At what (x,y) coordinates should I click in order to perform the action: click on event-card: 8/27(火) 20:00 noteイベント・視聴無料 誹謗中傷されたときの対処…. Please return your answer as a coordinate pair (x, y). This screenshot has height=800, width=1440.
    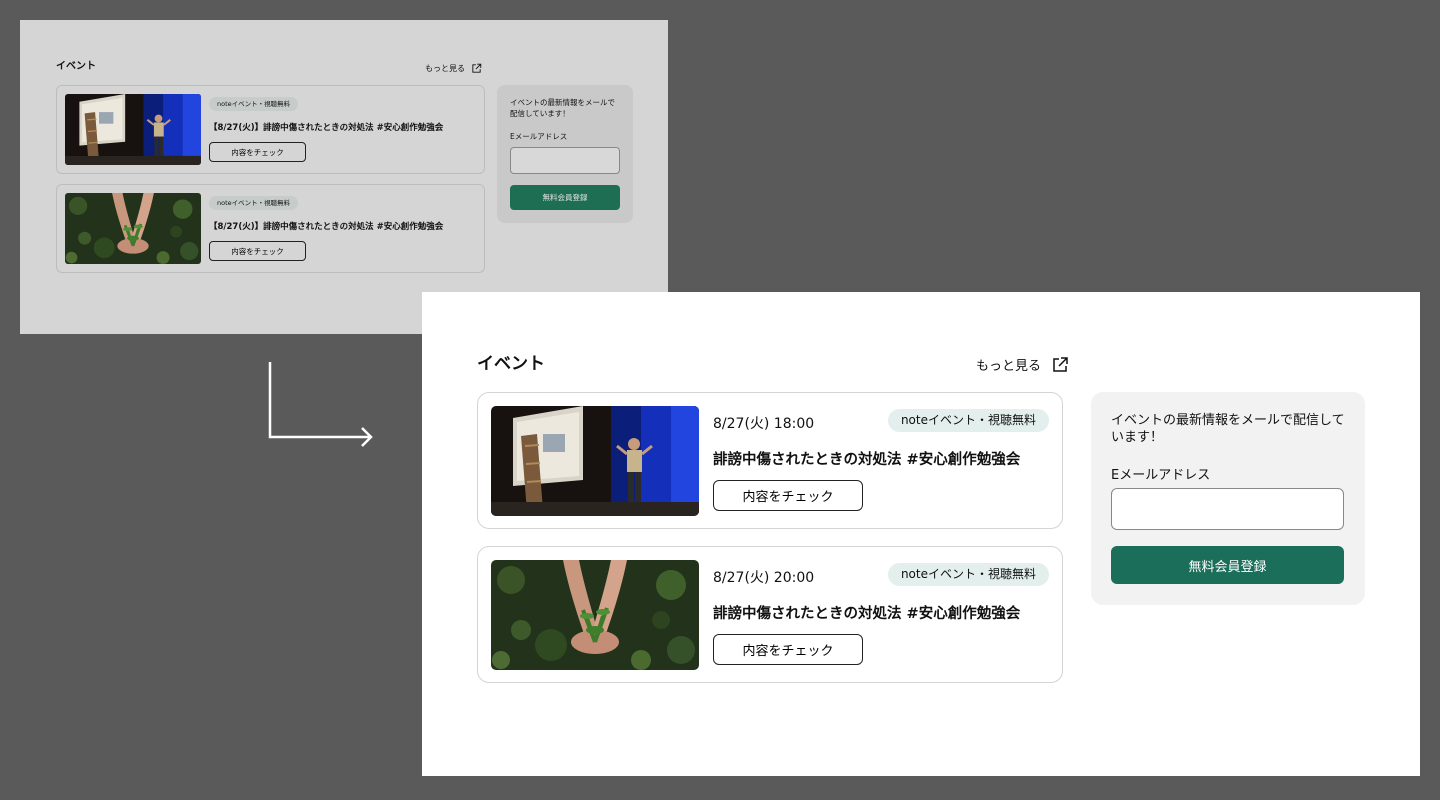
    Looking at the image, I should click on (770, 614).